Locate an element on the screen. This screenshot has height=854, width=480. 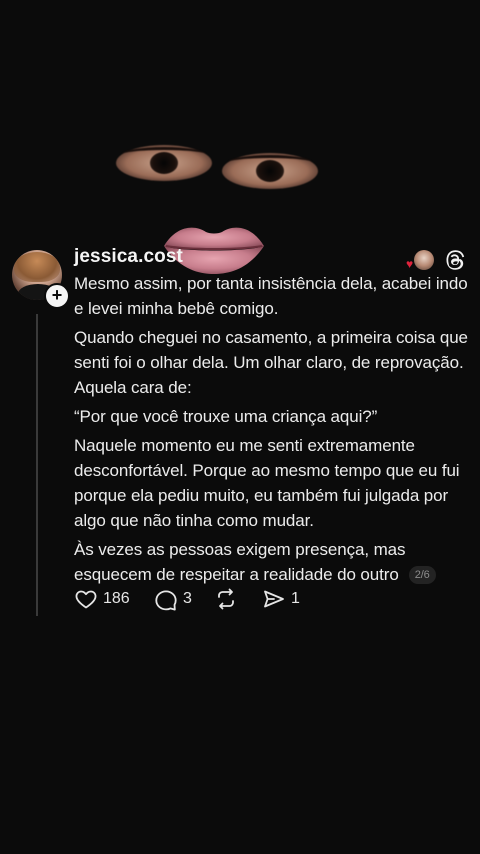
heart-badge-icon: ♥ is located at coordinates (410, 264).